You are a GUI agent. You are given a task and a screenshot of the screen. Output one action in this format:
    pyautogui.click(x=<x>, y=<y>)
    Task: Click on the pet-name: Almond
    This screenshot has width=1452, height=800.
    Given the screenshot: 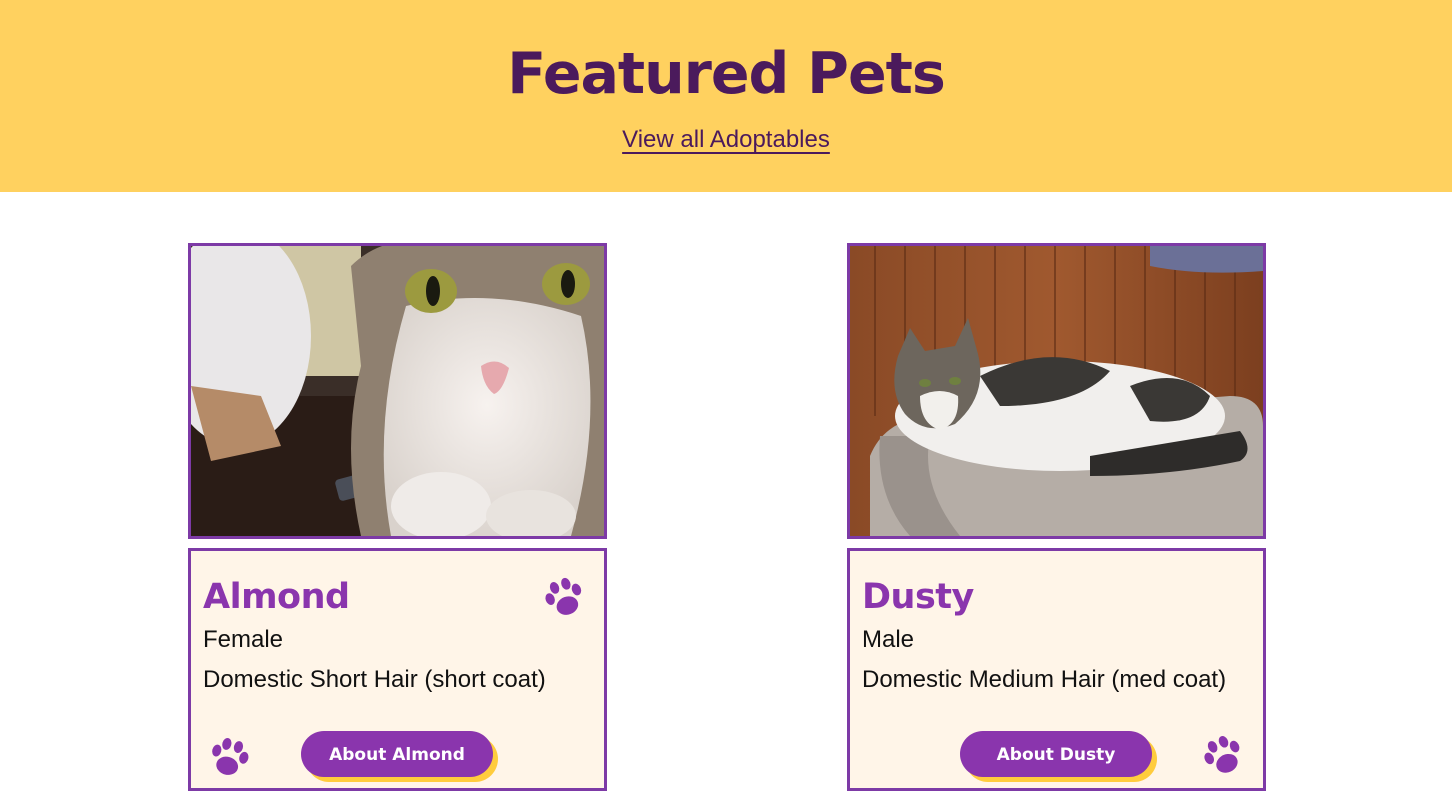 What is the action you would take?
    pyautogui.click(x=276, y=597)
    